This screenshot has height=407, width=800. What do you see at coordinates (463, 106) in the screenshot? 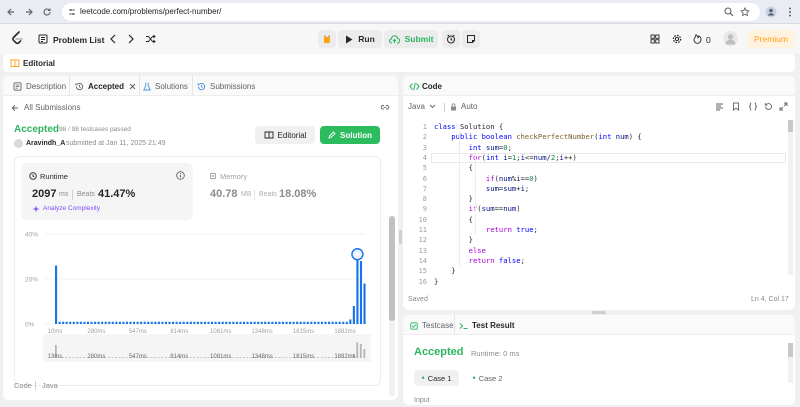
I see `autocomplete-mode: Auto` at bounding box center [463, 106].